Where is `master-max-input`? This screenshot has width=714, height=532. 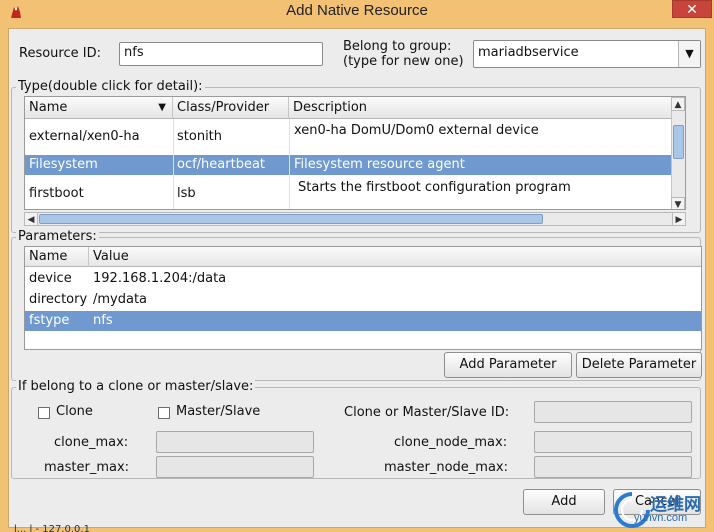 master-max-input is located at coordinates (235, 467).